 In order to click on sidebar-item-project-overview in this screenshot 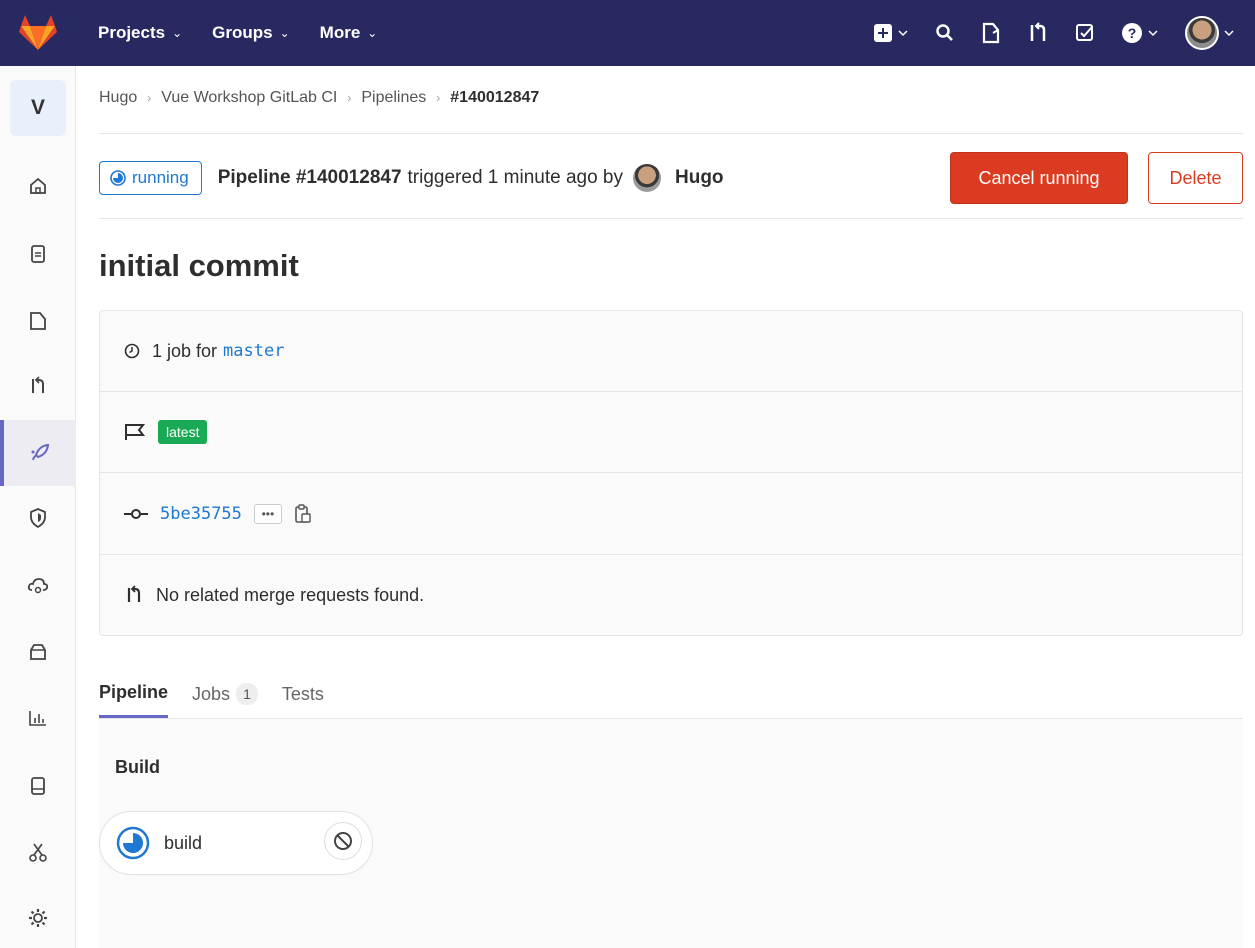, I will do `click(38, 186)`.